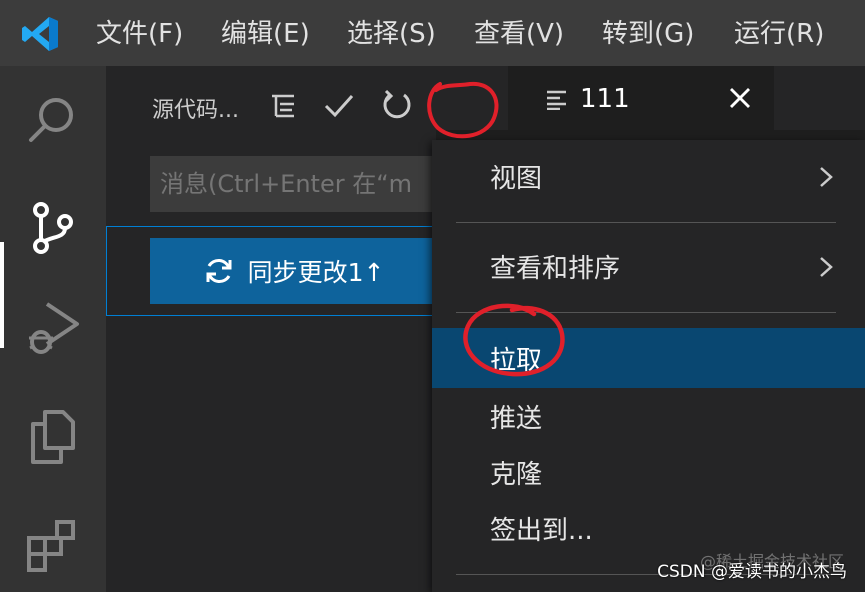  What do you see at coordinates (556, 100) in the screenshot?
I see `lines-icon` at bounding box center [556, 100].